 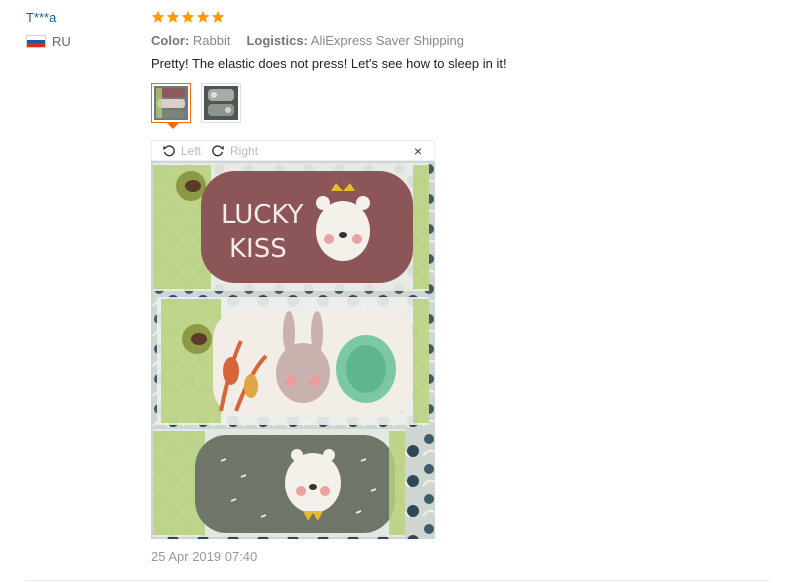 What do you see at coordinates (461, 17) in the screenshot?
I see `star-rating` at bounding box center [461, 17].